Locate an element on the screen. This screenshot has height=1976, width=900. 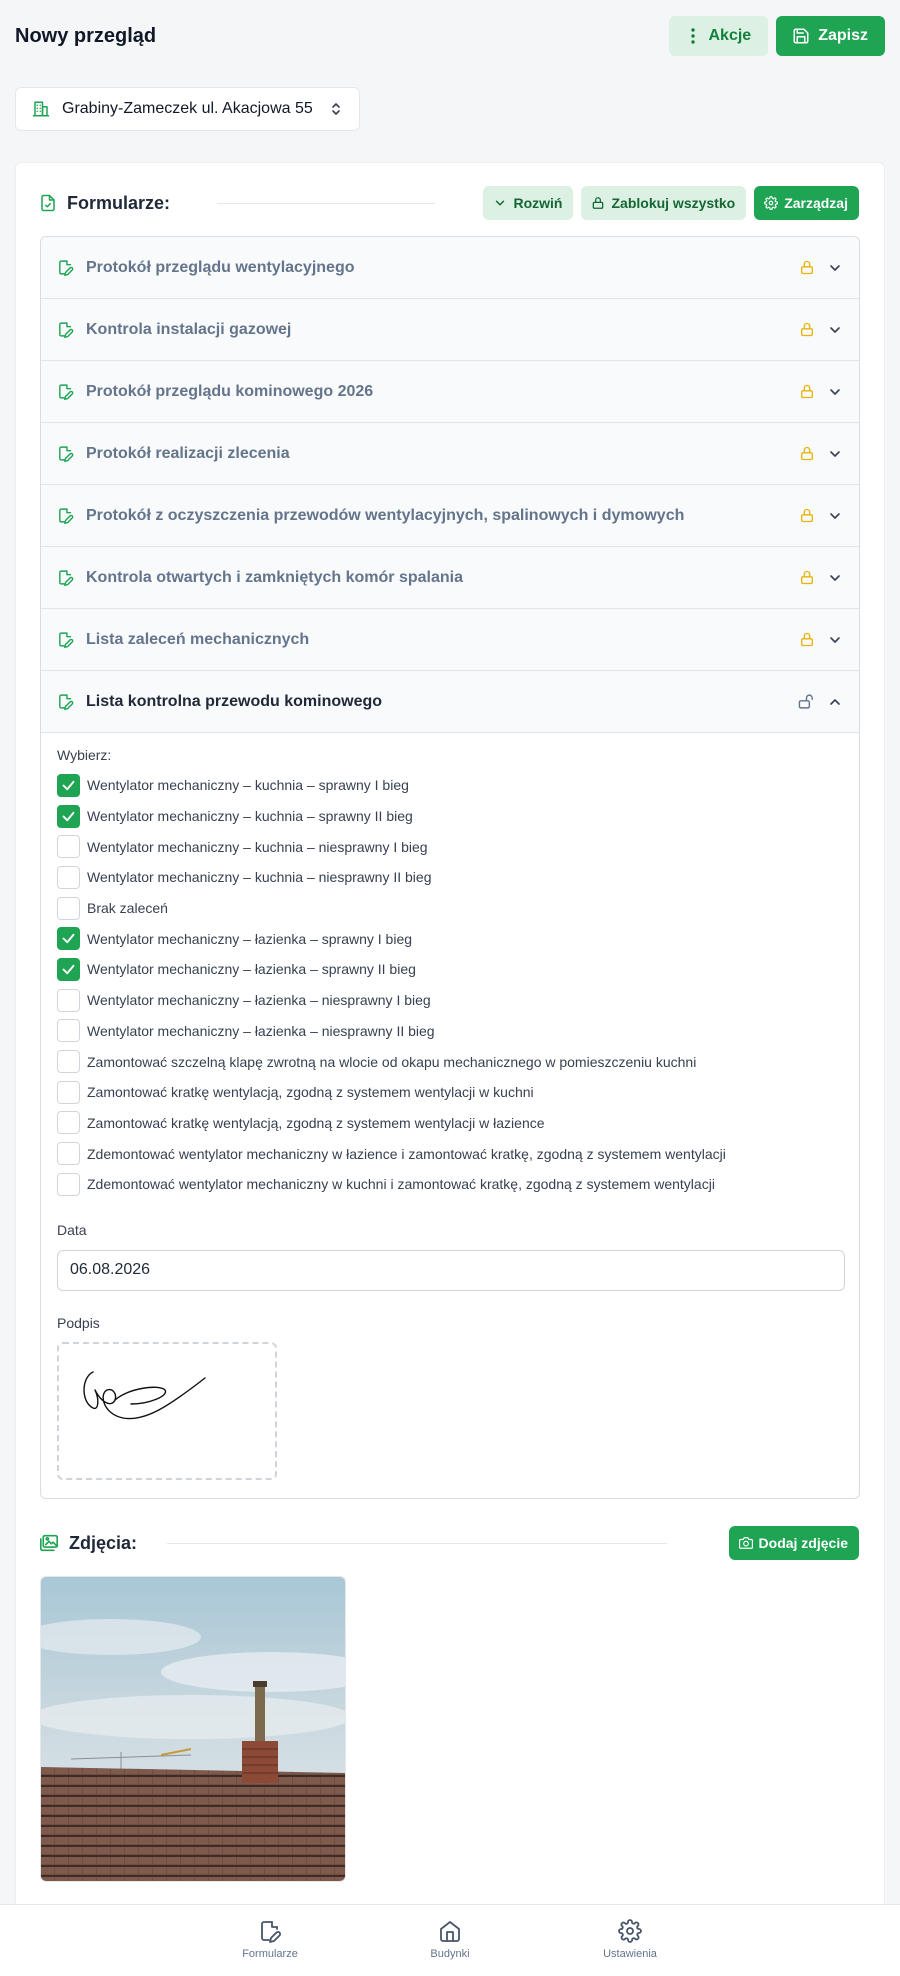
manage-button-label: Zarządzaj is located at coordinates (816, 203).